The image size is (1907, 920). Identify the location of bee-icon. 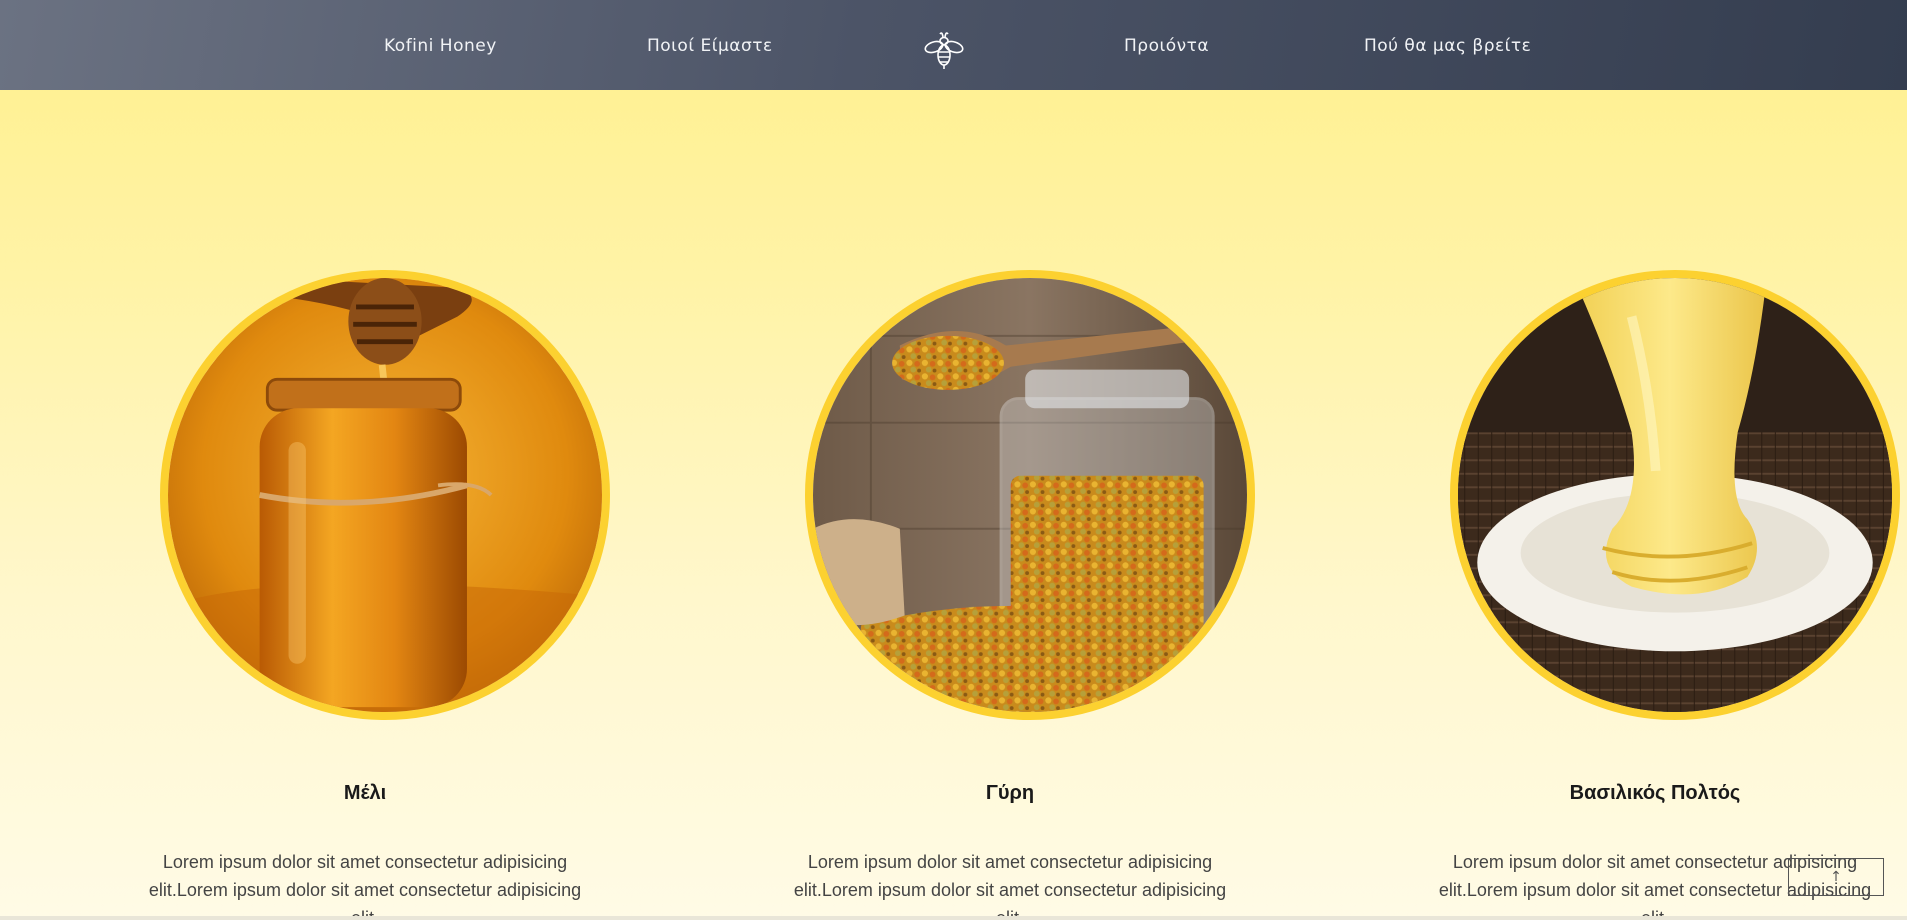
(944, 50).